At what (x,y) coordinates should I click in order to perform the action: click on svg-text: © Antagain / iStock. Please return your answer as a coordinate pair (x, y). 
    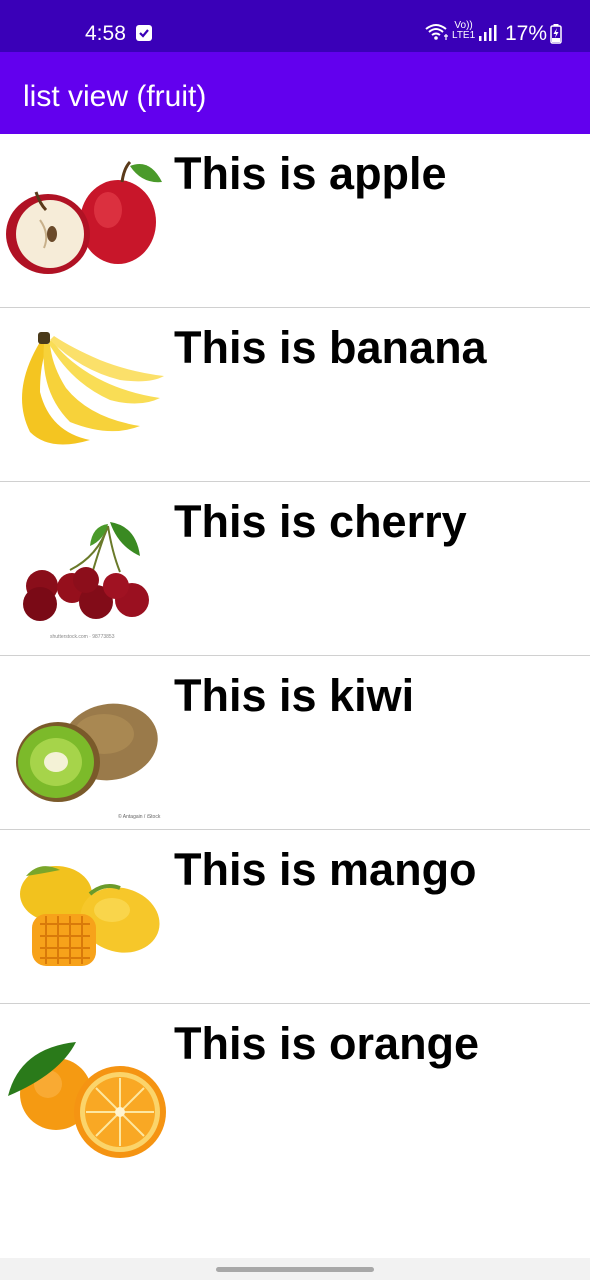
    Looking at the image, I should click on (139, 816).